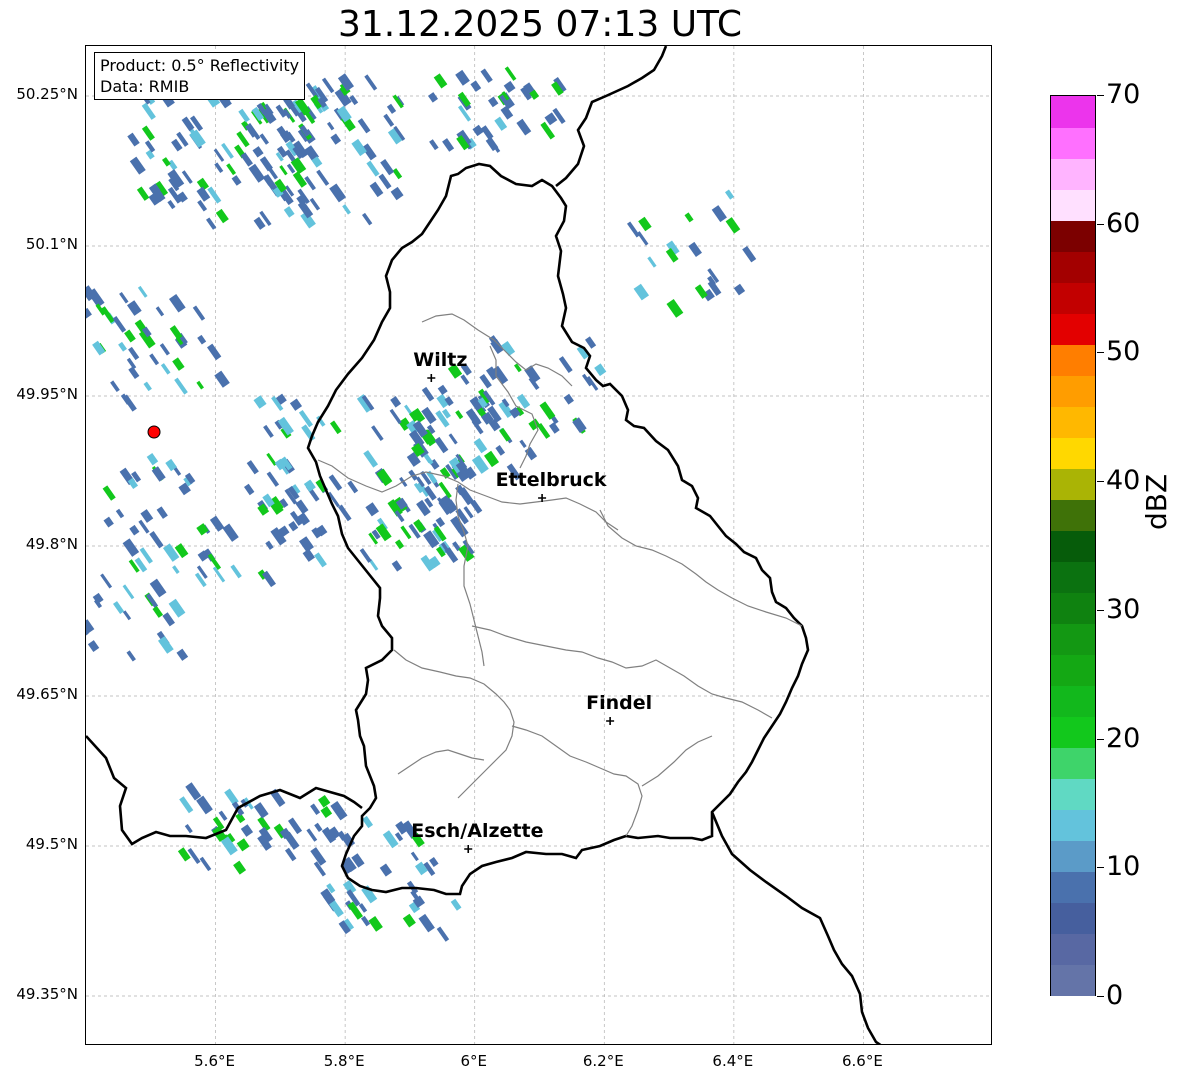 This screenshot has height=1081, width=1184. Describe the element at coordinates (1123, 223) in the screenshot. I see `colorbar-tick-label: 60` at that location.